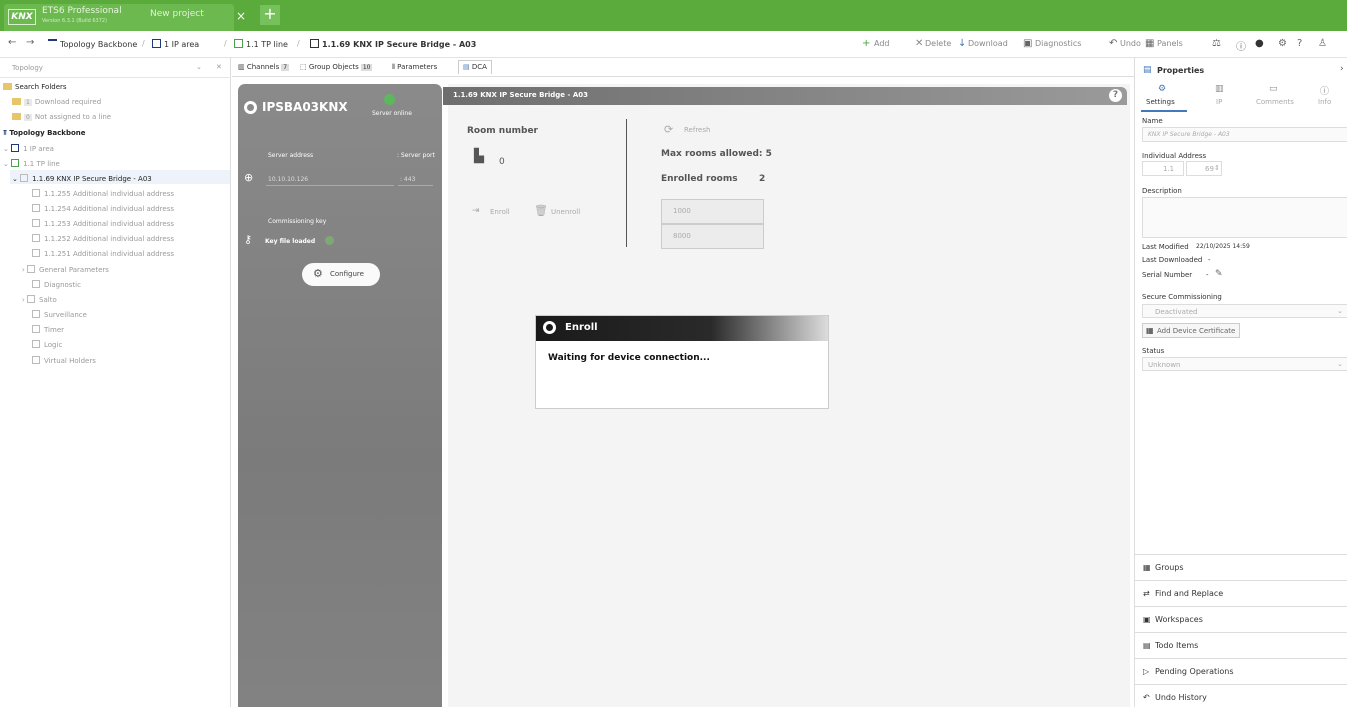 The height and width of the screenshot is (707, 1347). I want to click on key-status: Key file loaded, so click(290, 241).